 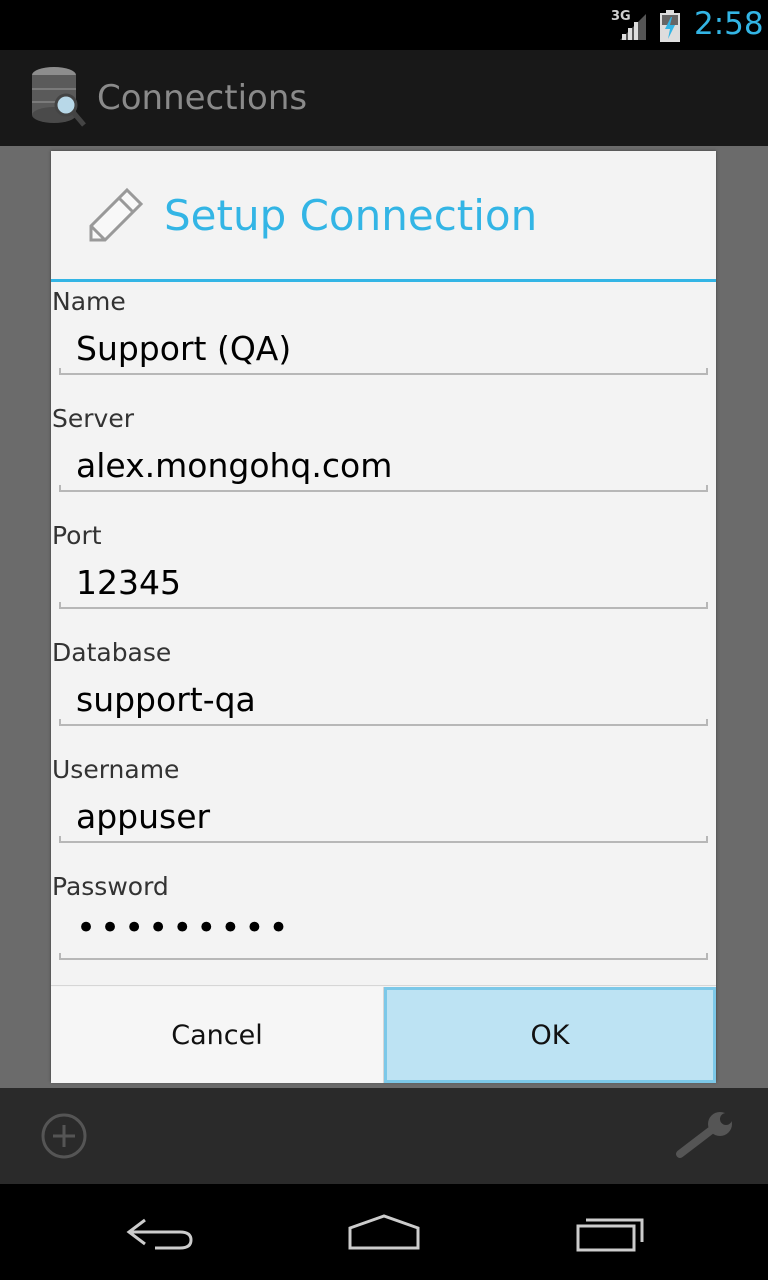 What do you see at coordinates (383, 813) in the screenshot?
I see `username-field: Username appuser` at bounding box center [383, 813].